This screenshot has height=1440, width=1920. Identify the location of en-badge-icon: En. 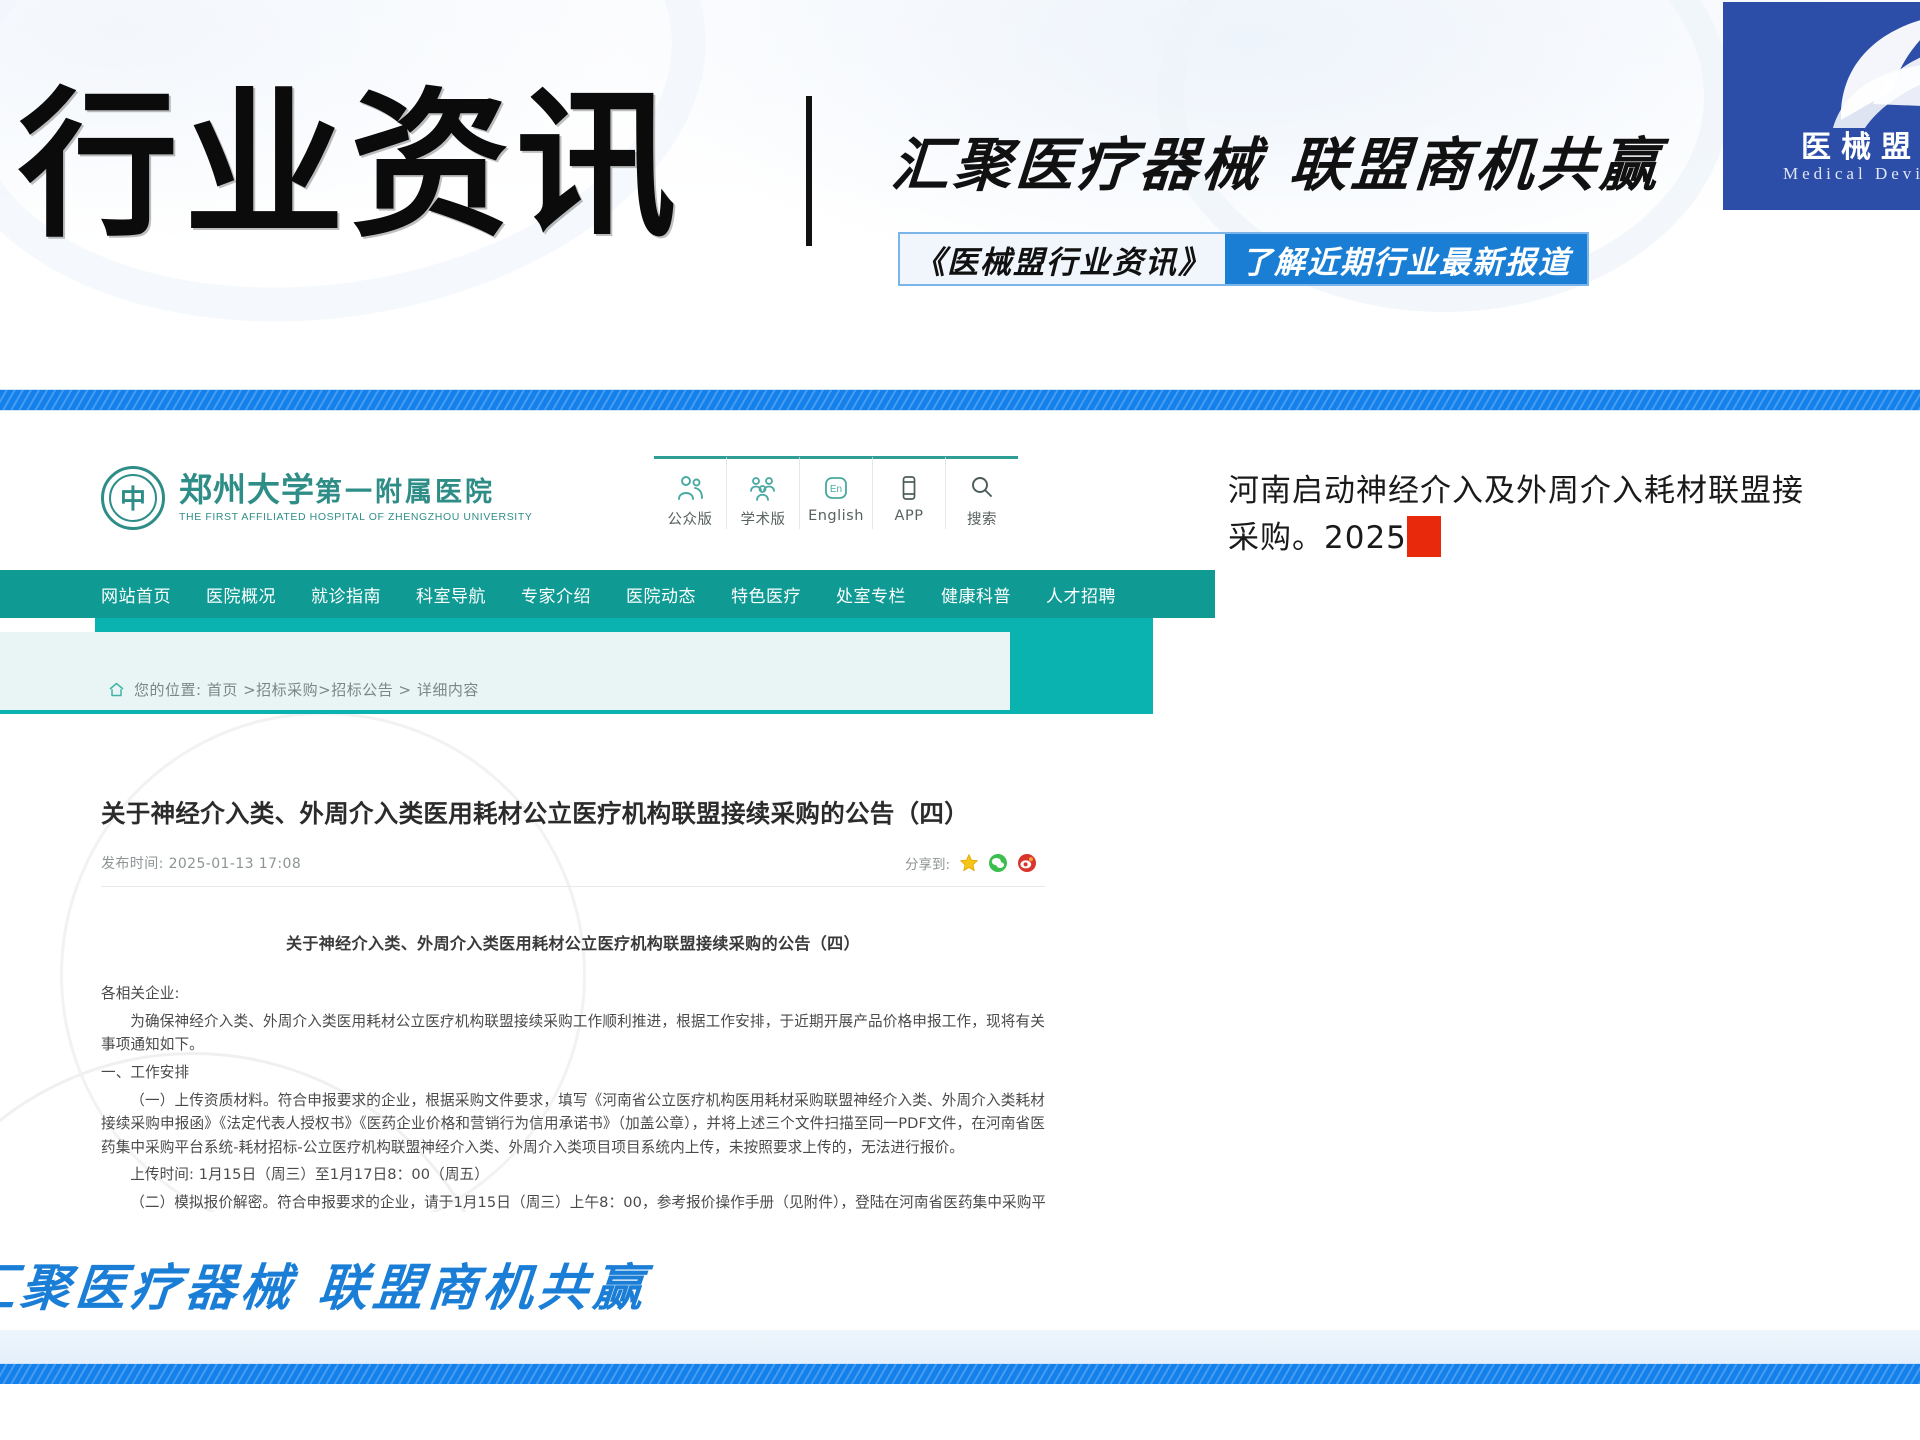
(836, 488).